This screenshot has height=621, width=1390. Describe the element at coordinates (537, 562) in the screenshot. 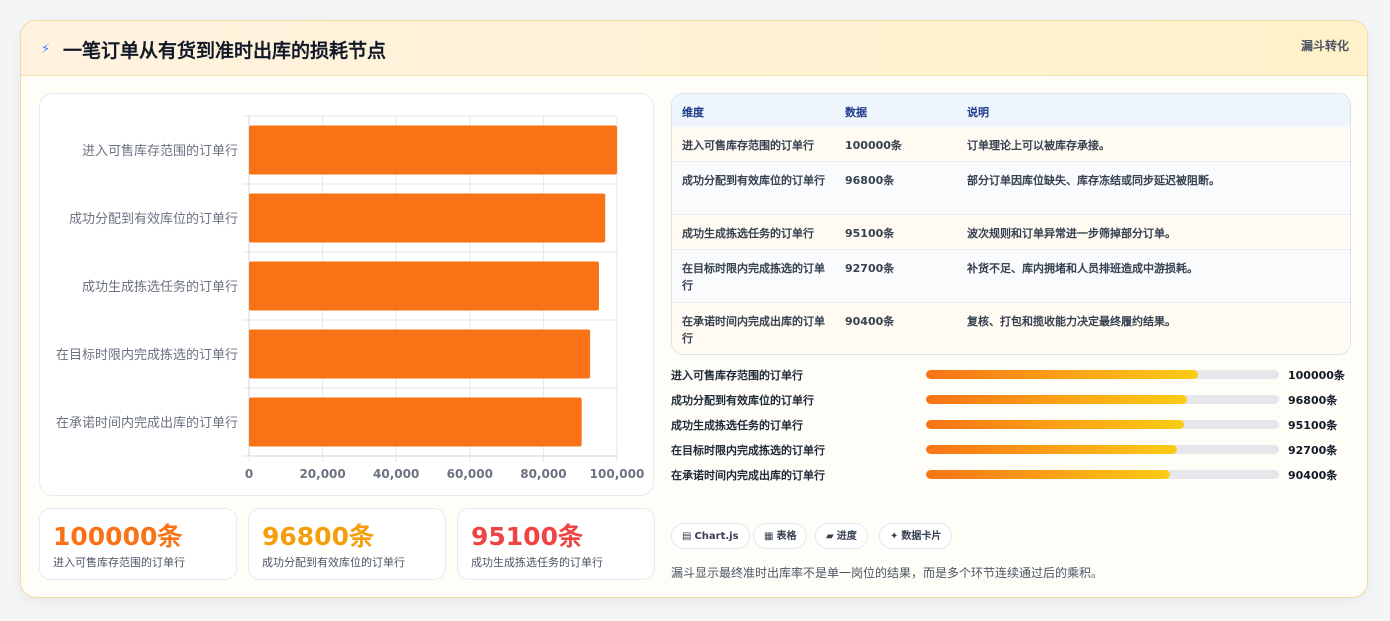

I see `stat-label: 成功生成拣选任务的订单行` at that location.